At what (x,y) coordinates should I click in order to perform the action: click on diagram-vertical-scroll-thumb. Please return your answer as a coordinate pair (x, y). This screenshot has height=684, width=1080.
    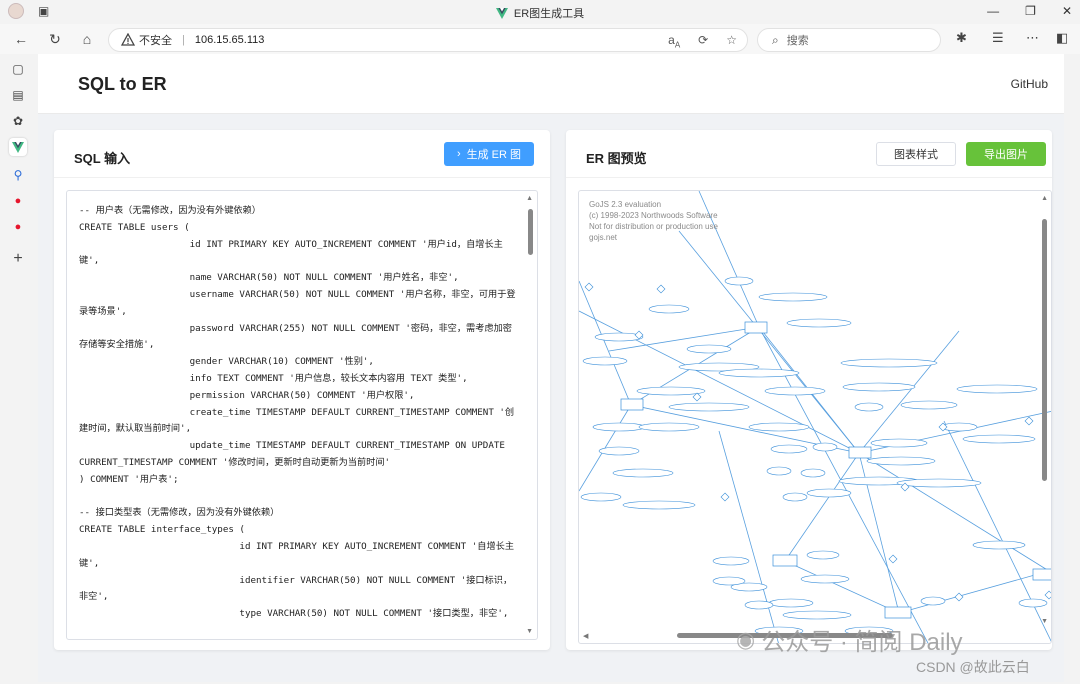
    Looking at the image, I should click on (1044, 350).